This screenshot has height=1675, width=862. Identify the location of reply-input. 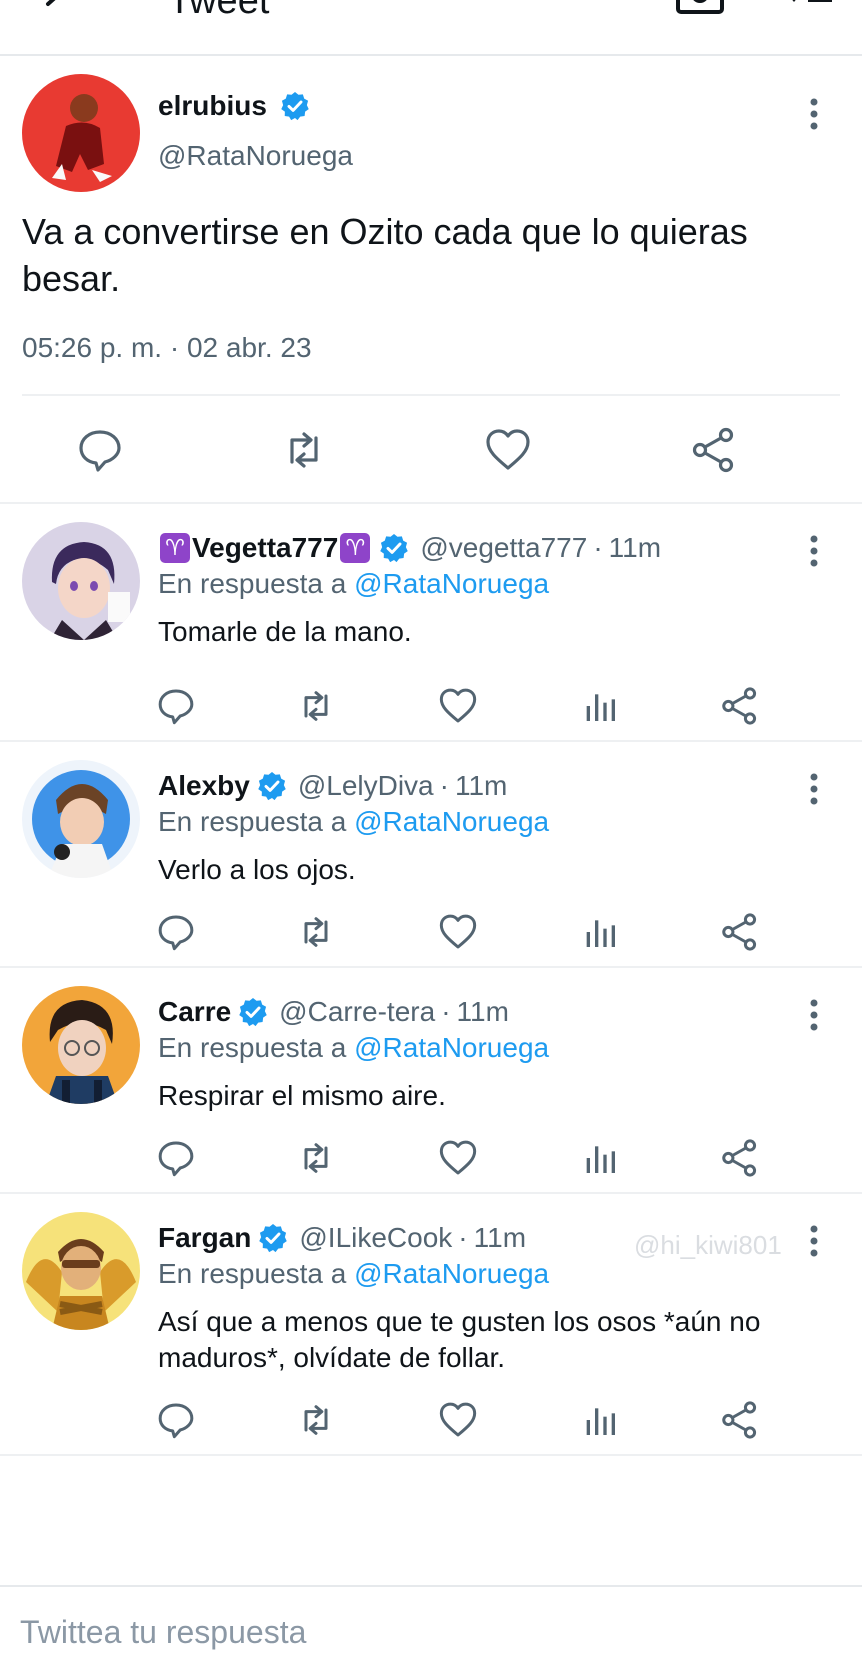
(430, 1632).